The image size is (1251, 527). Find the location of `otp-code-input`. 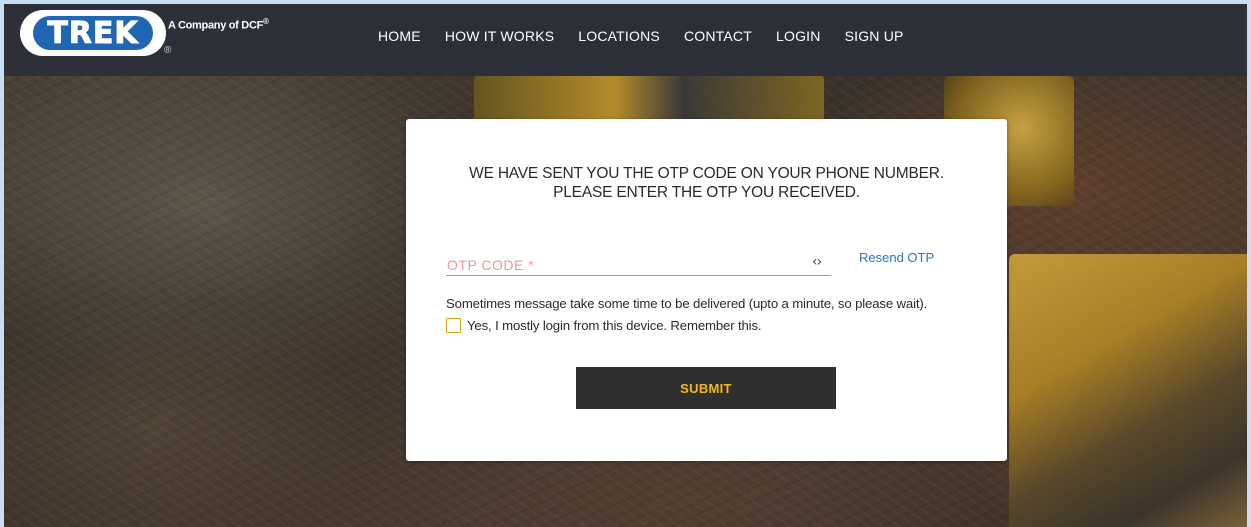

otp-code-input is located at coordinates (638, 265).